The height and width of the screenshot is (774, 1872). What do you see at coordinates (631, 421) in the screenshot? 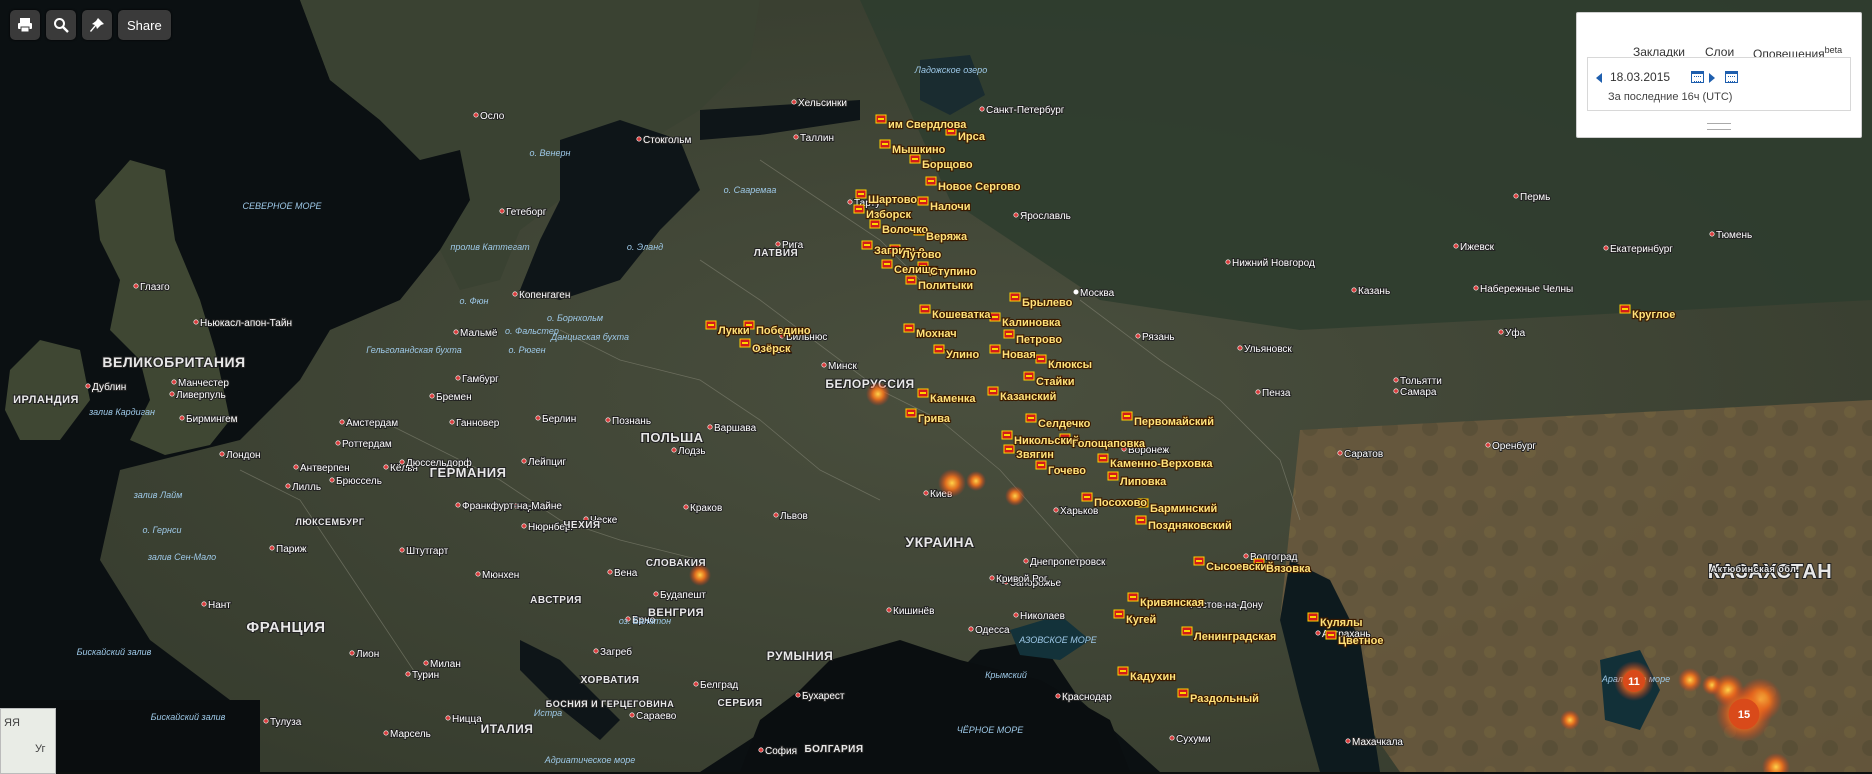
I see `city-label: Познань` at bounding box center [631, 421].